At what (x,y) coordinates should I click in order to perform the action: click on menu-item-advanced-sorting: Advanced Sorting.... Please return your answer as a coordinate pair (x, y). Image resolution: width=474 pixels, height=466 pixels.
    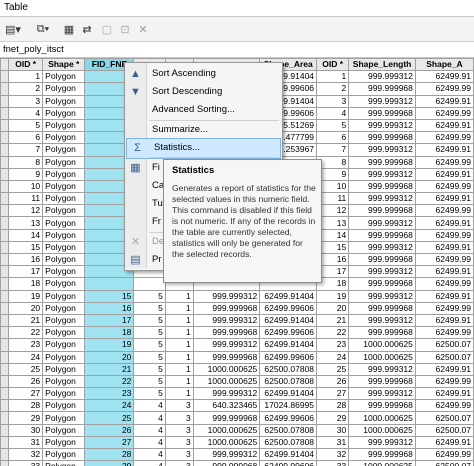
    Looking at the image, I should click on (203, 110).